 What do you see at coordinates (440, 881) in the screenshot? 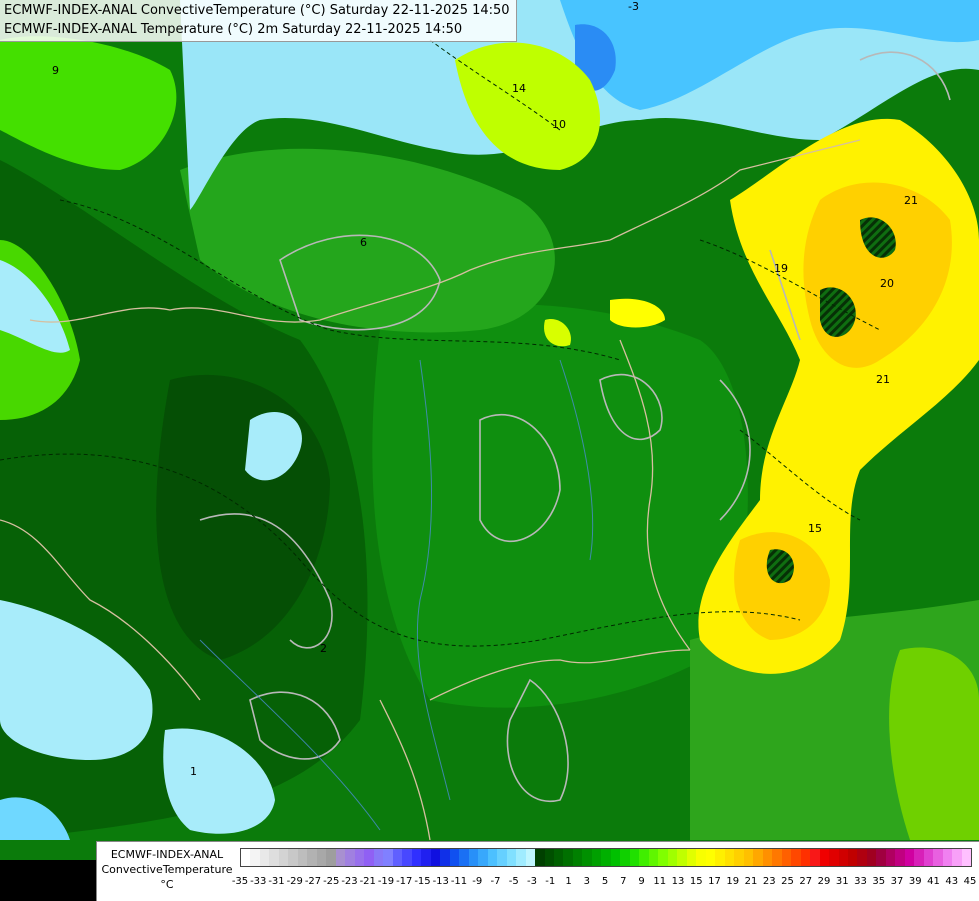
I see `legend-tick-label: -13` at bounding box center [440, 881].